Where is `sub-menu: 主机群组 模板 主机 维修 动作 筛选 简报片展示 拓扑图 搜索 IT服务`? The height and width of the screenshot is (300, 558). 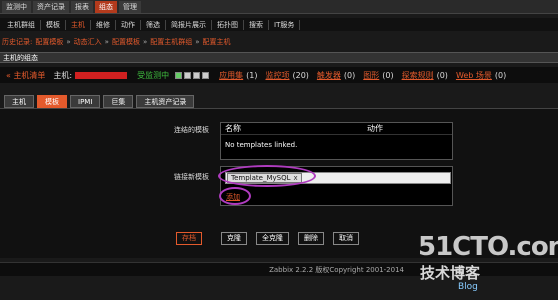 sub-menu: 主机群组 模板 主机 维修 动作 筛选 简报片展示 拓扑图 搜索 IT服务 is located at coordinates (279, 24).